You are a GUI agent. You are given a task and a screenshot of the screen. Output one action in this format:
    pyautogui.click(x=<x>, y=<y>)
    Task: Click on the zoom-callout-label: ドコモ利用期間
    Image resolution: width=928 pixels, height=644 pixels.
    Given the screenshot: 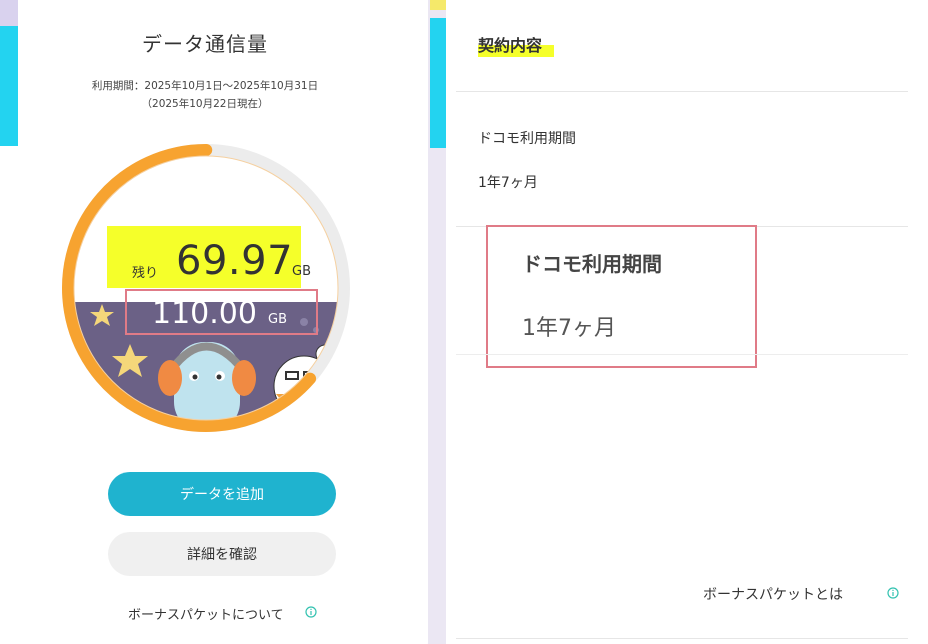 What is the action you would take?
    pyautogui.click(x=592, y=264)
    